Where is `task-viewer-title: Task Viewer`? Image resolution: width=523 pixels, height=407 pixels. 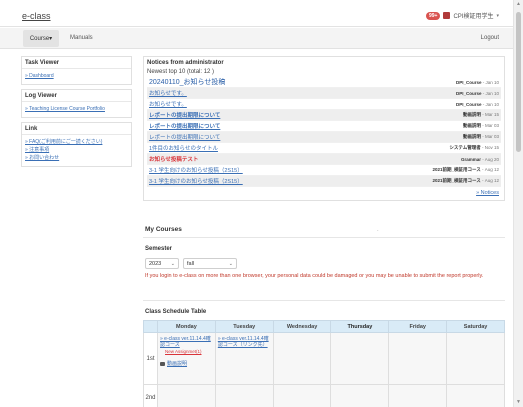 task-viewer-title: Task Viewer is located at coordinates (76, 63).